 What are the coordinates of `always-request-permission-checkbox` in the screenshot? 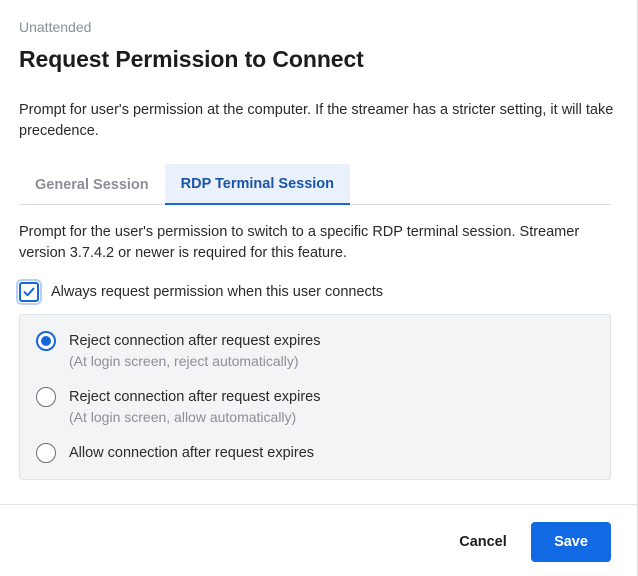 It's located at (29, 292).